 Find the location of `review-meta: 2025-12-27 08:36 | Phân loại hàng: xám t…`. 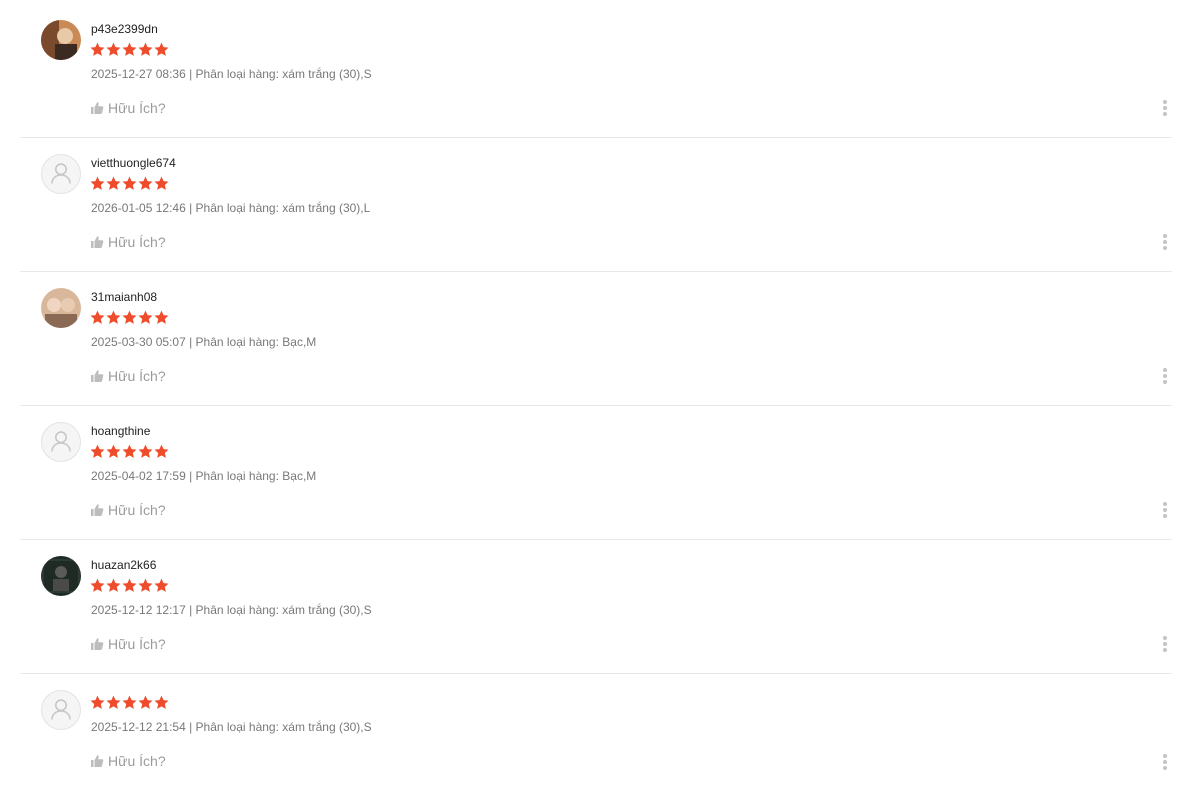

review-meta: 2025-12-27 08:36 | Phân loại hàng: xám t… is located at coordinates (231, 74).